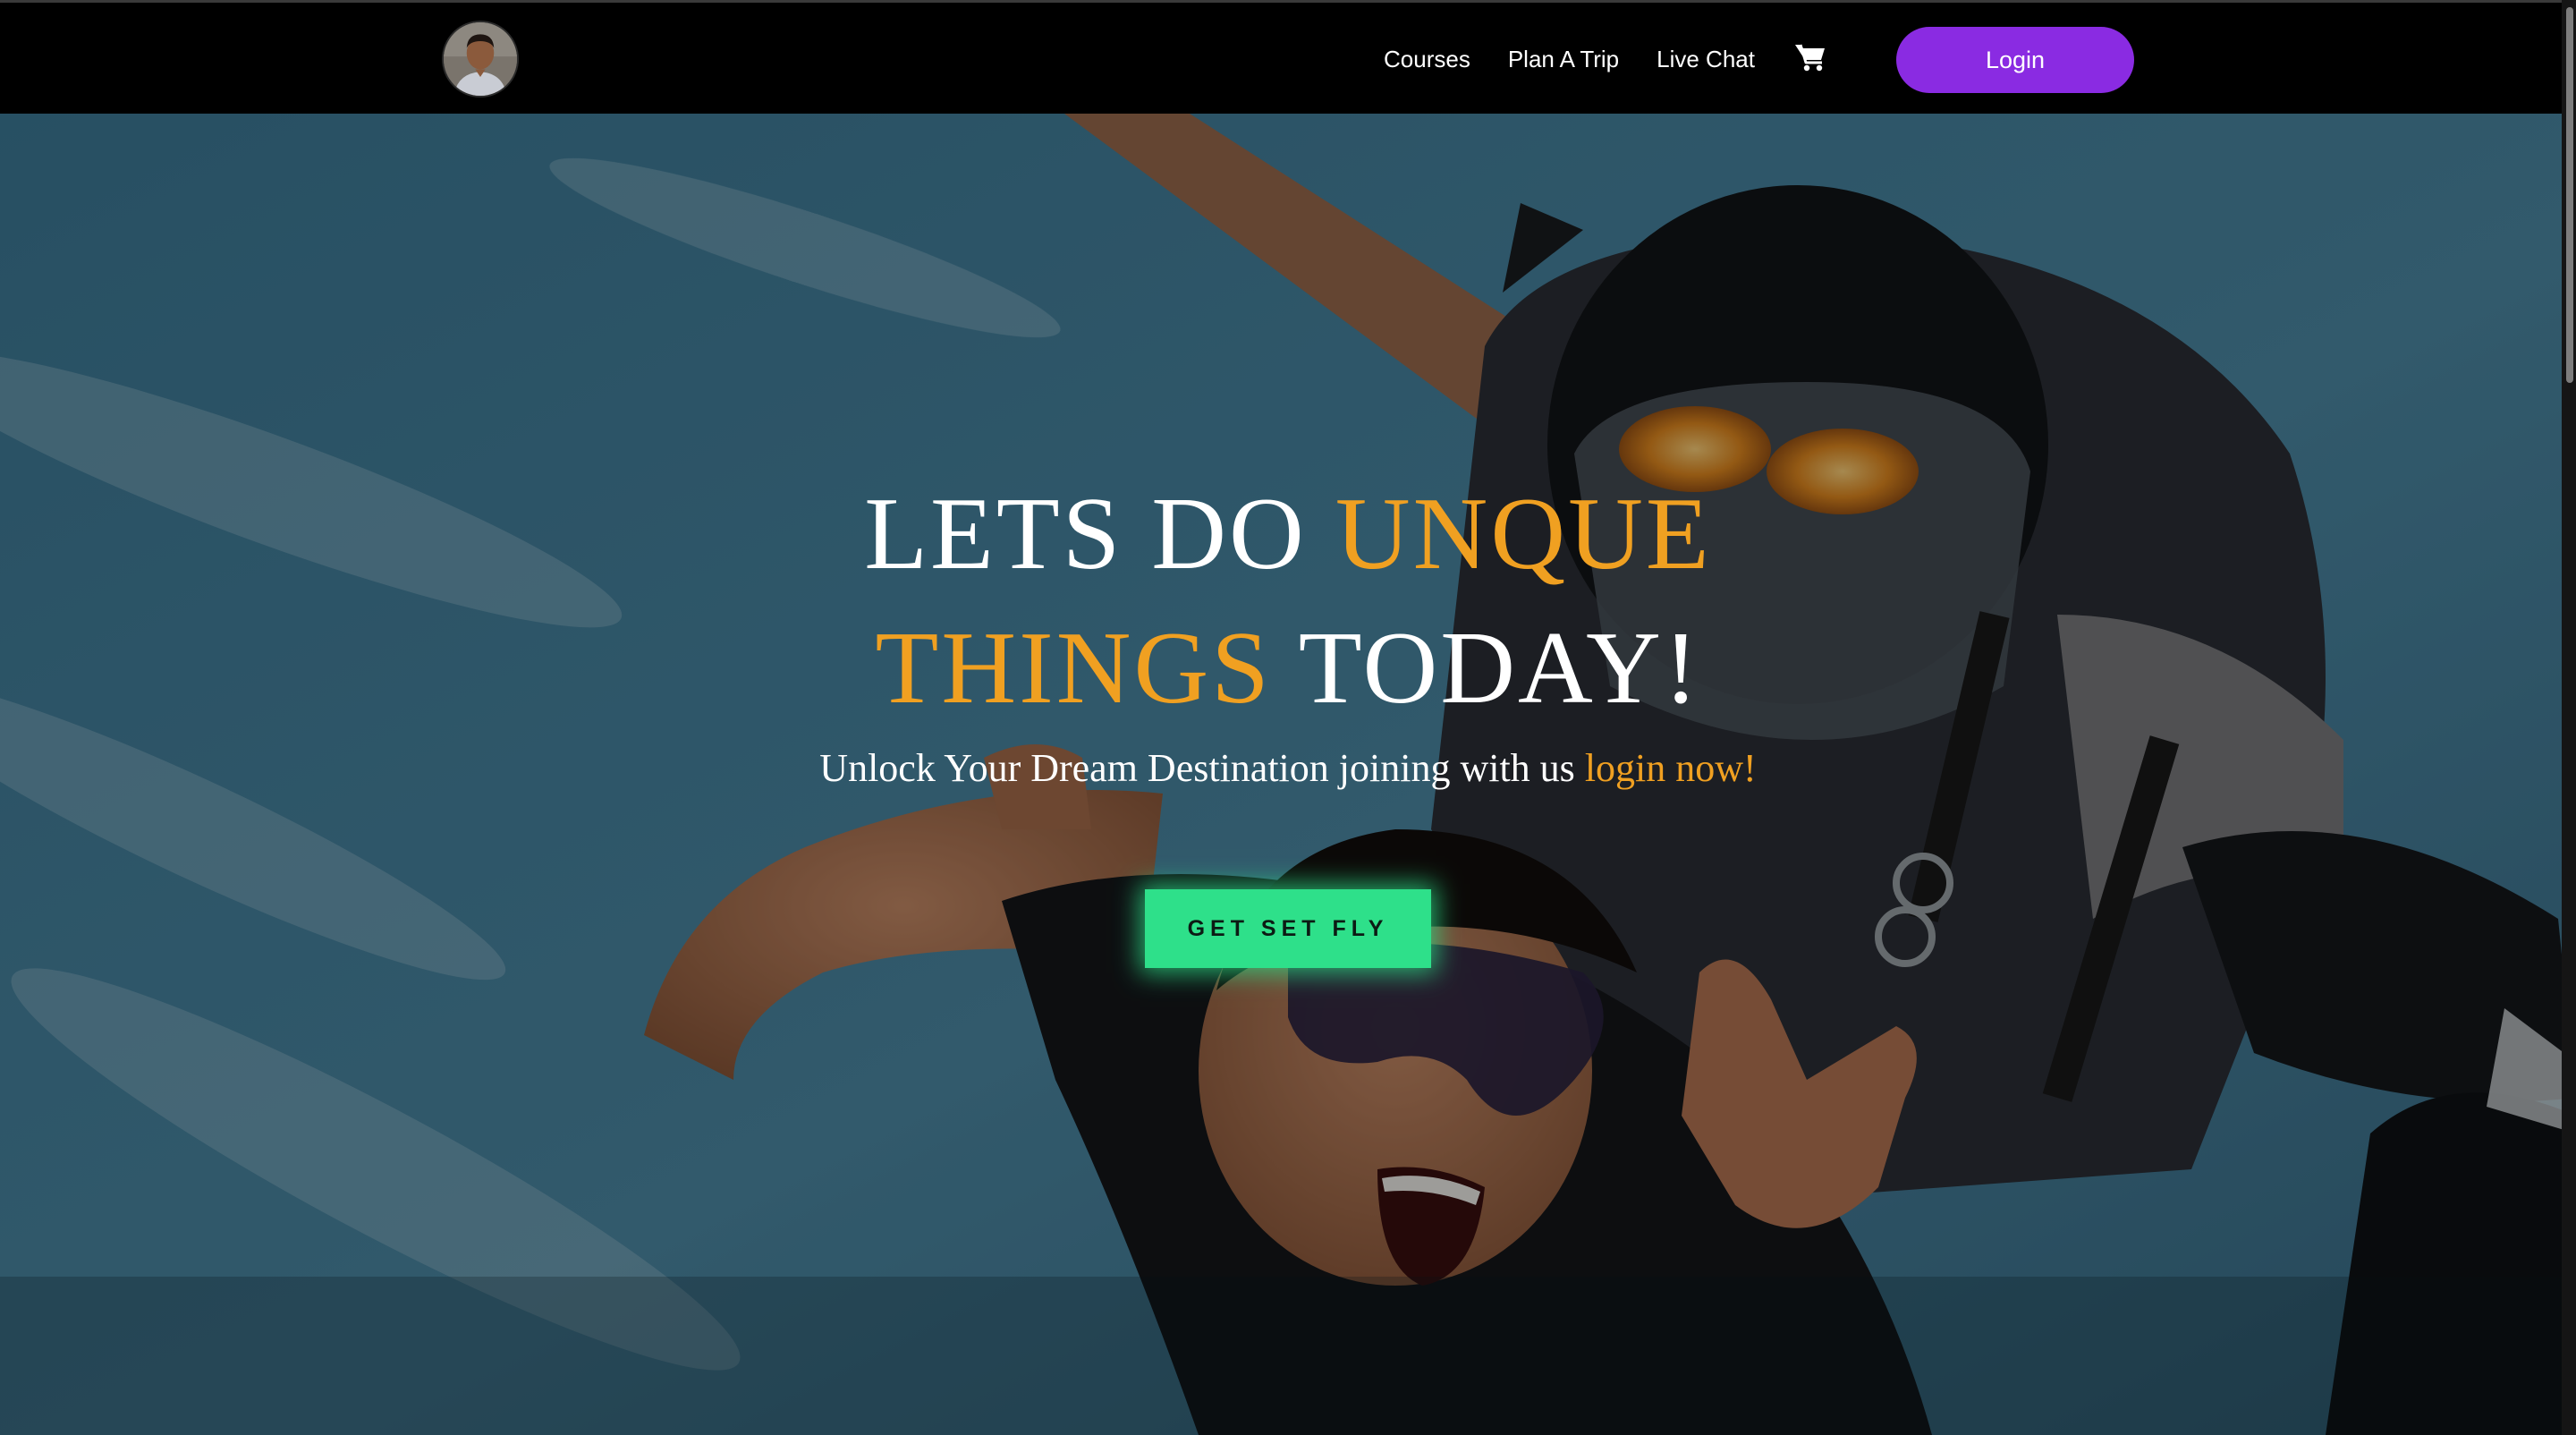 The image size is (2576, 1435). I want to click on nav-link-courses: Courses, so click(1427, 60).